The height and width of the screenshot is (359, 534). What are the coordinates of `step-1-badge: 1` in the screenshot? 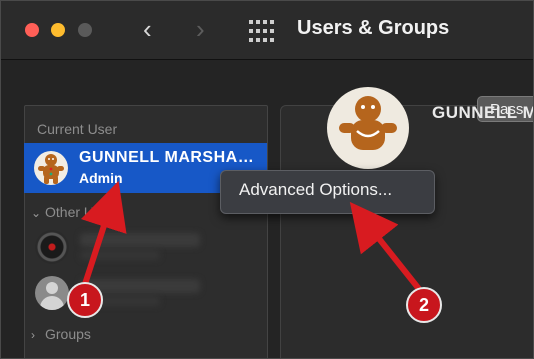 It's located at (85, 300).